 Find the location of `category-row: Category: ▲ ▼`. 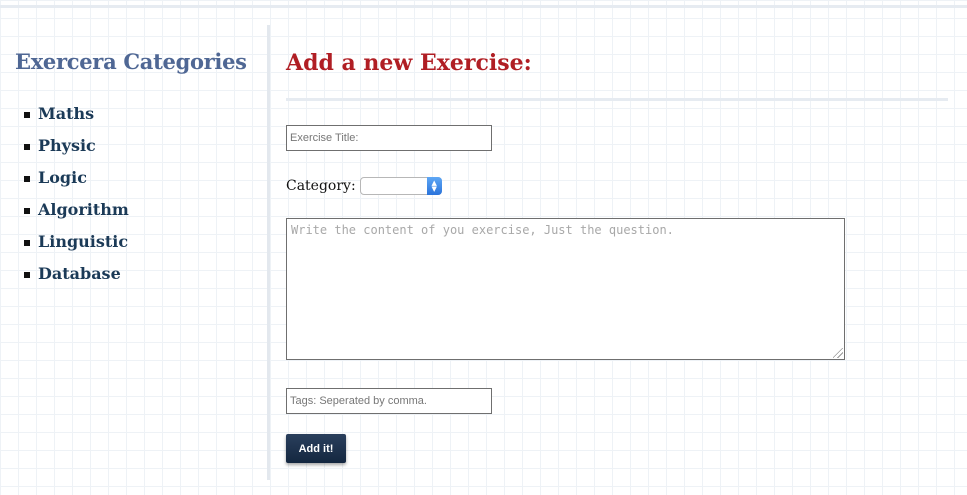

category-row: Category: ▲ ▼ is located at coordinates (364, 186).